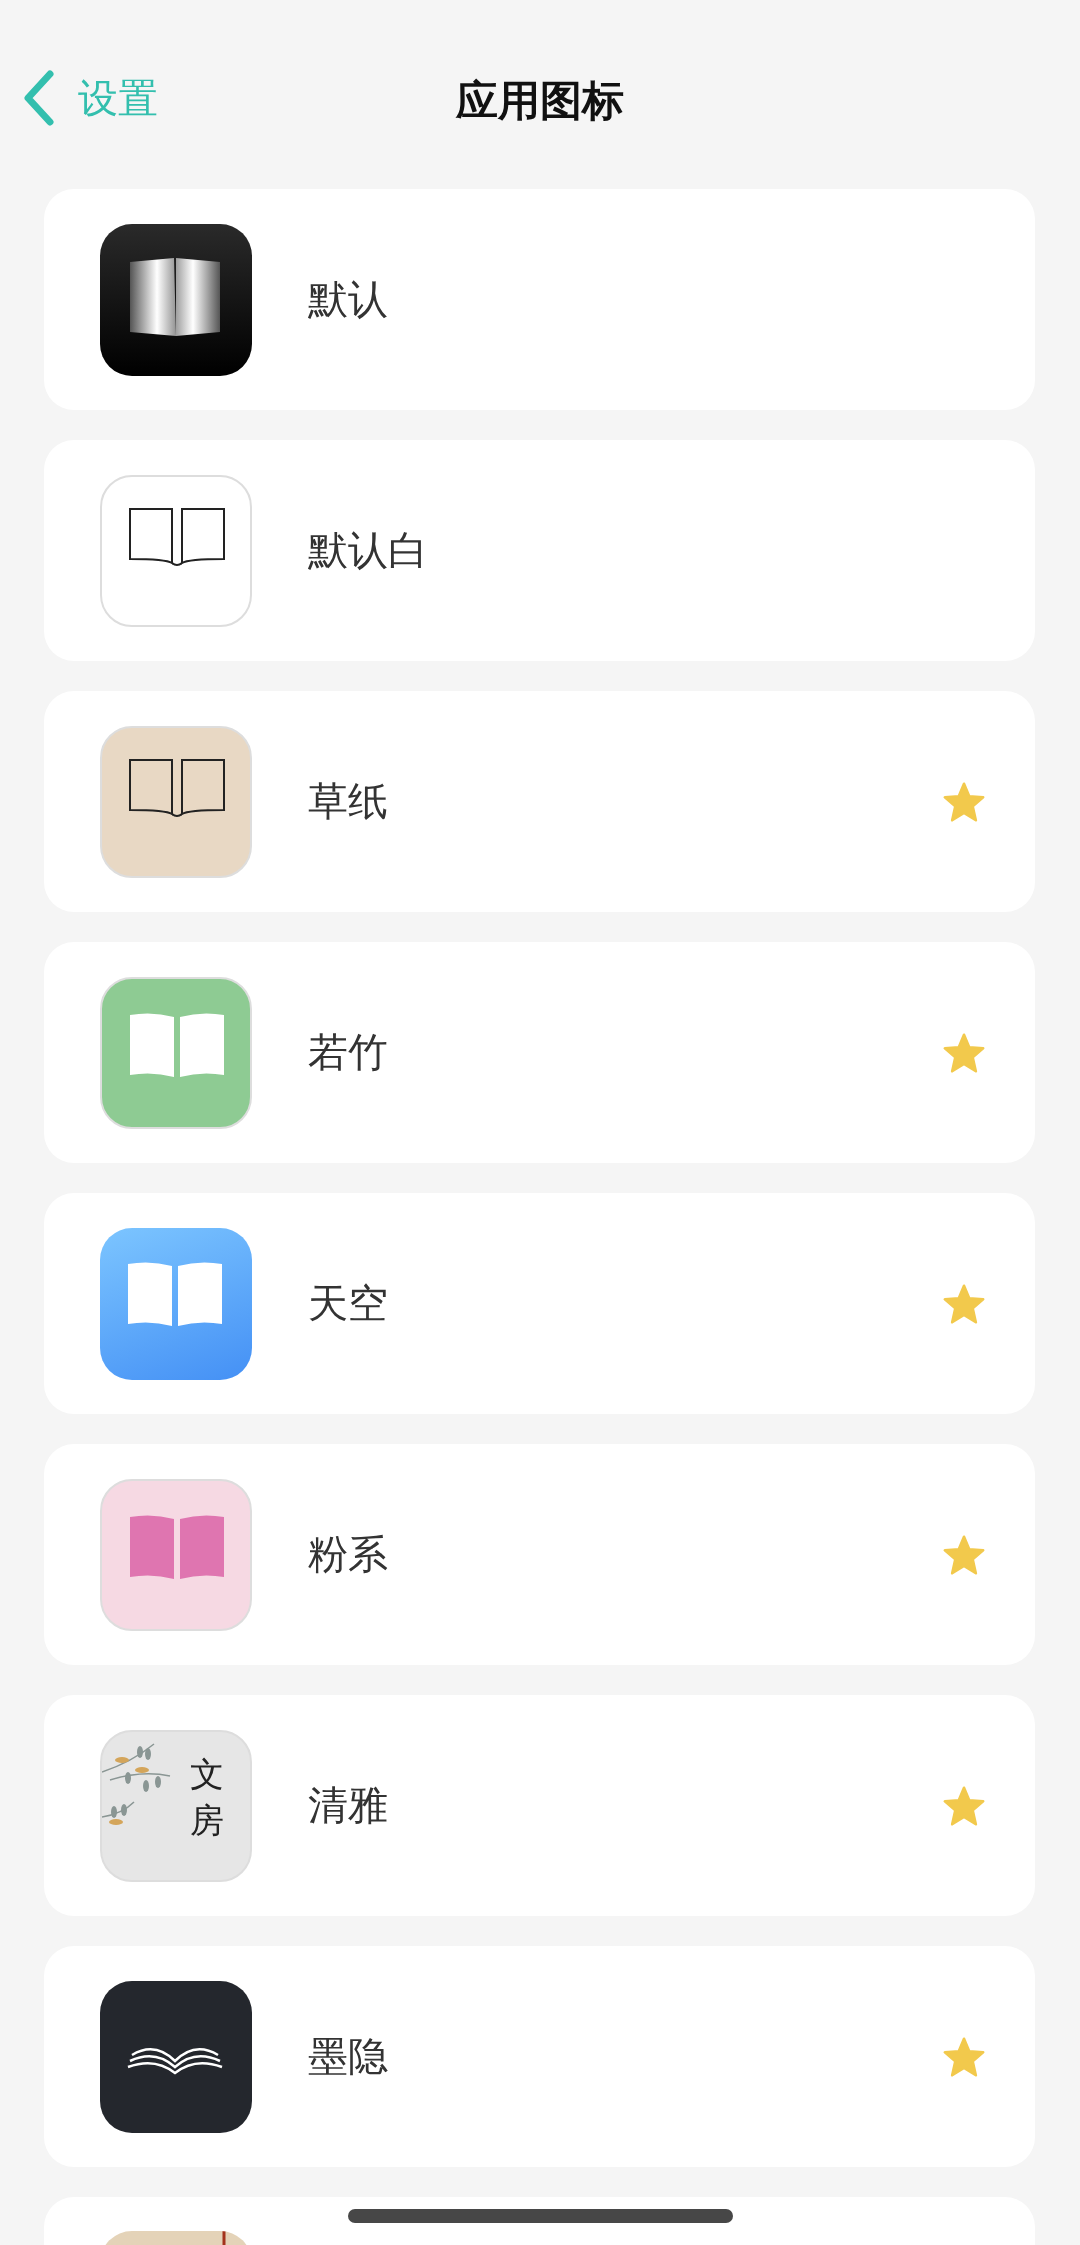 The width and height of the screenshot is (1080, 2245). Describe the element at coordinates (348, 2056) in the screenshot. I see `icon-name: 墨隐` at that location.